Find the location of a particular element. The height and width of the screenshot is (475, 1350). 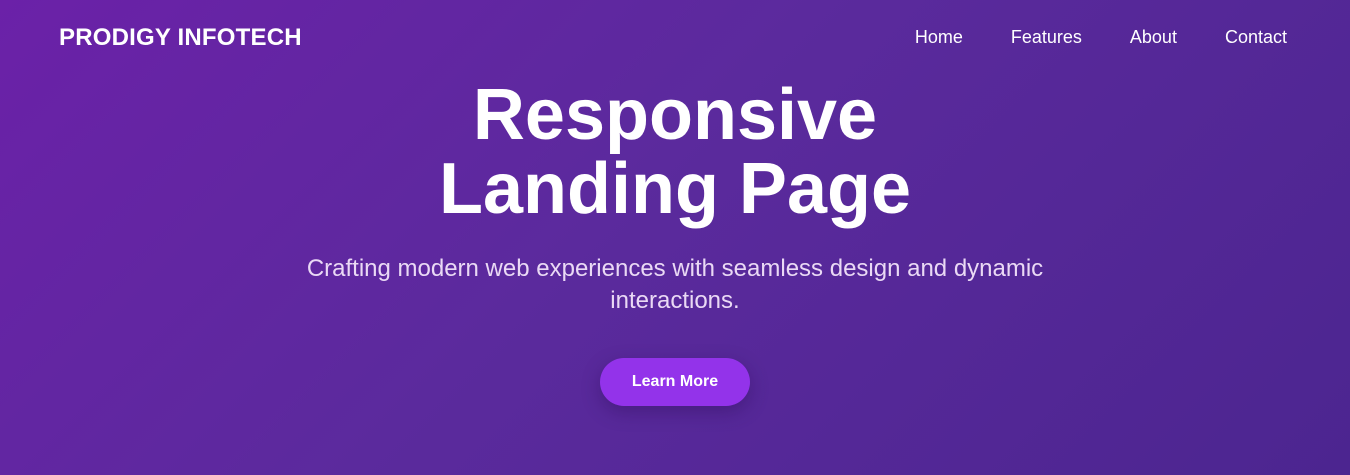

hero-title-line-2: Landing Page is located at coordinates (675, 189).